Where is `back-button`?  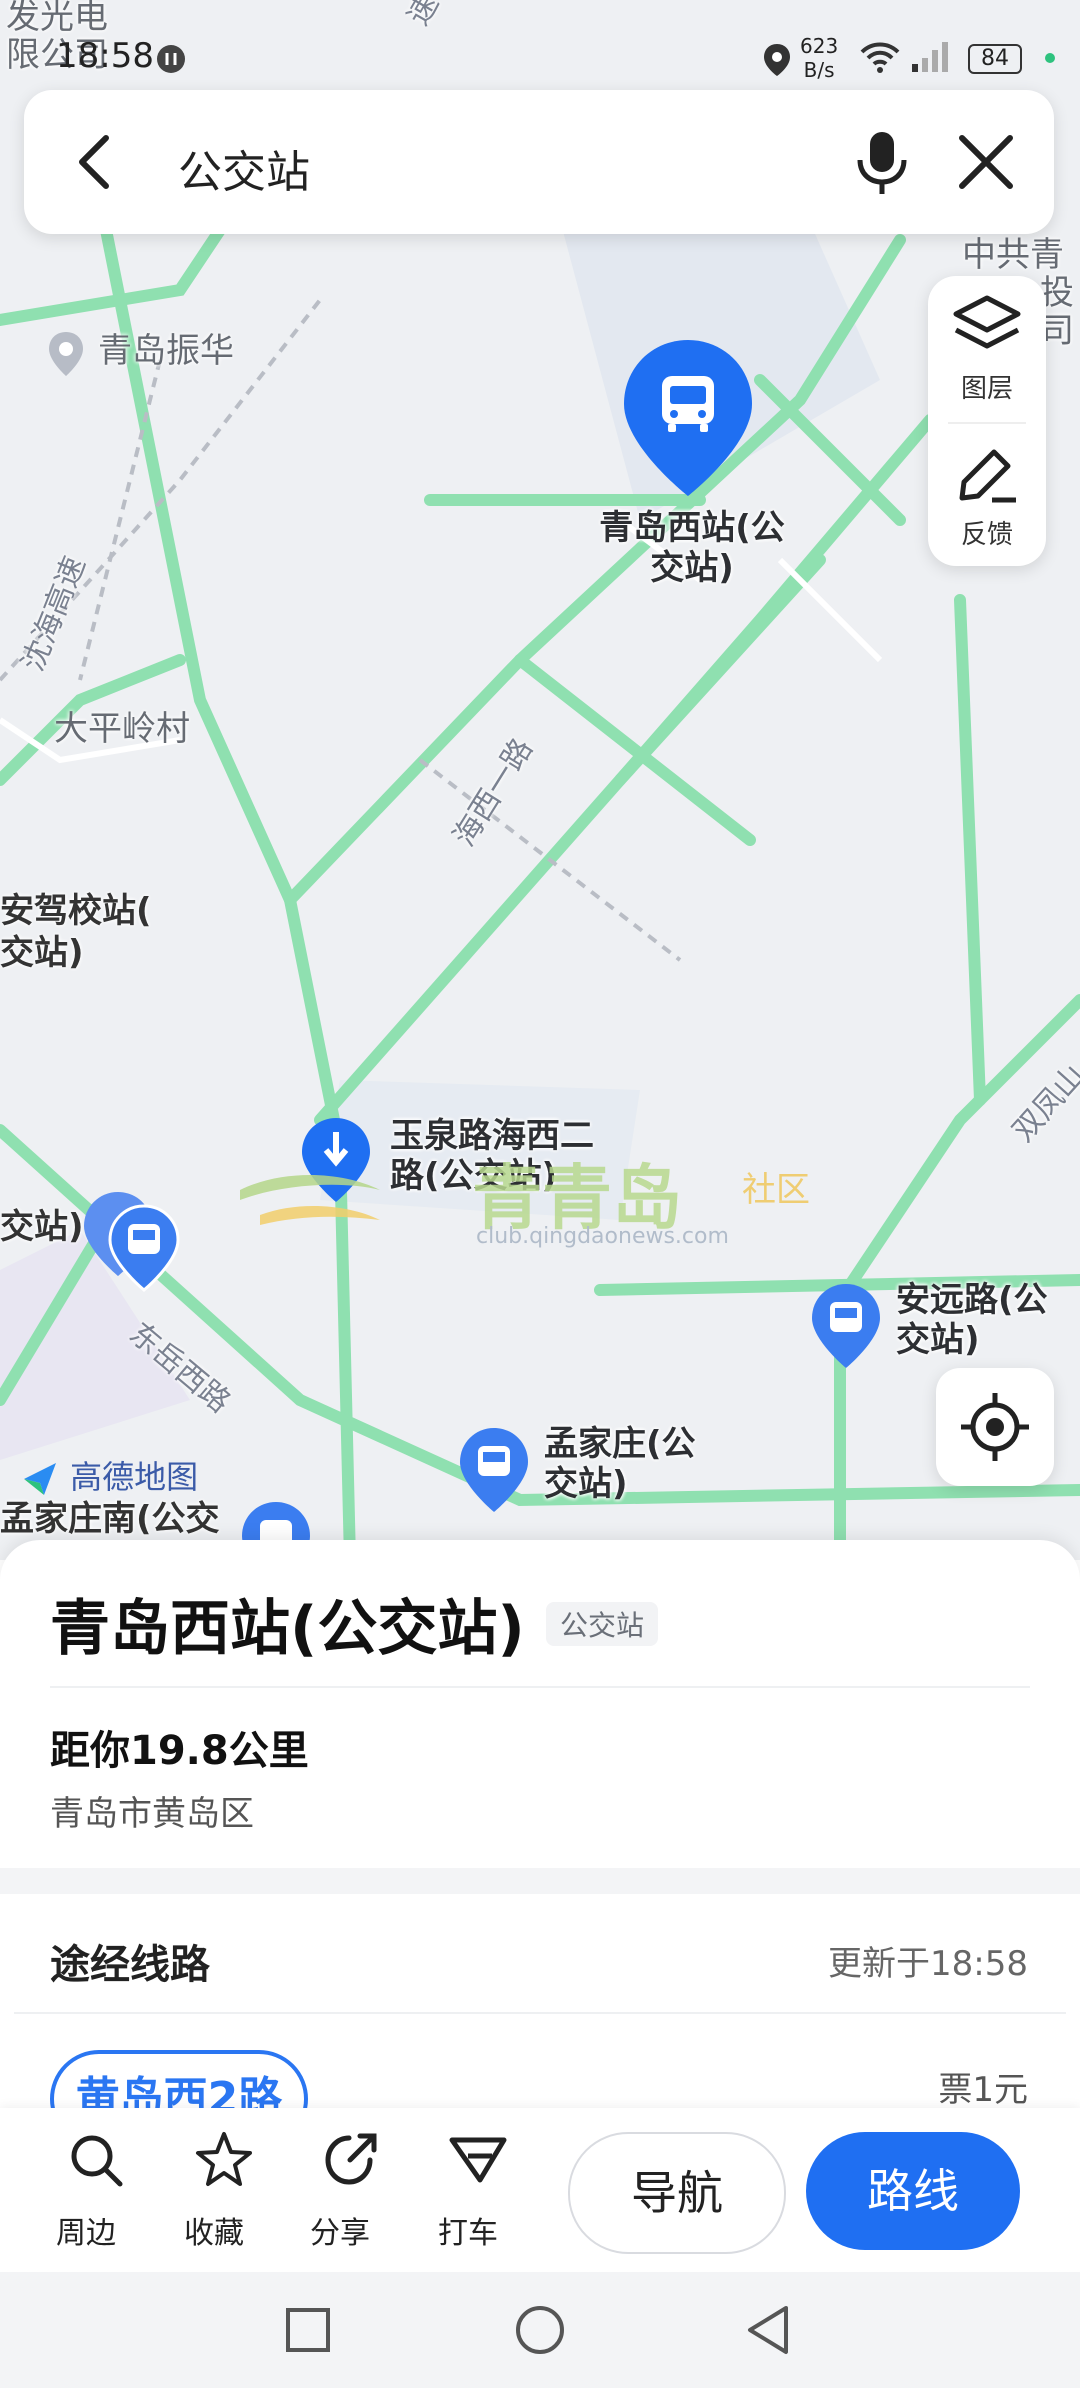
back-button is located at coordinates (96, 162).